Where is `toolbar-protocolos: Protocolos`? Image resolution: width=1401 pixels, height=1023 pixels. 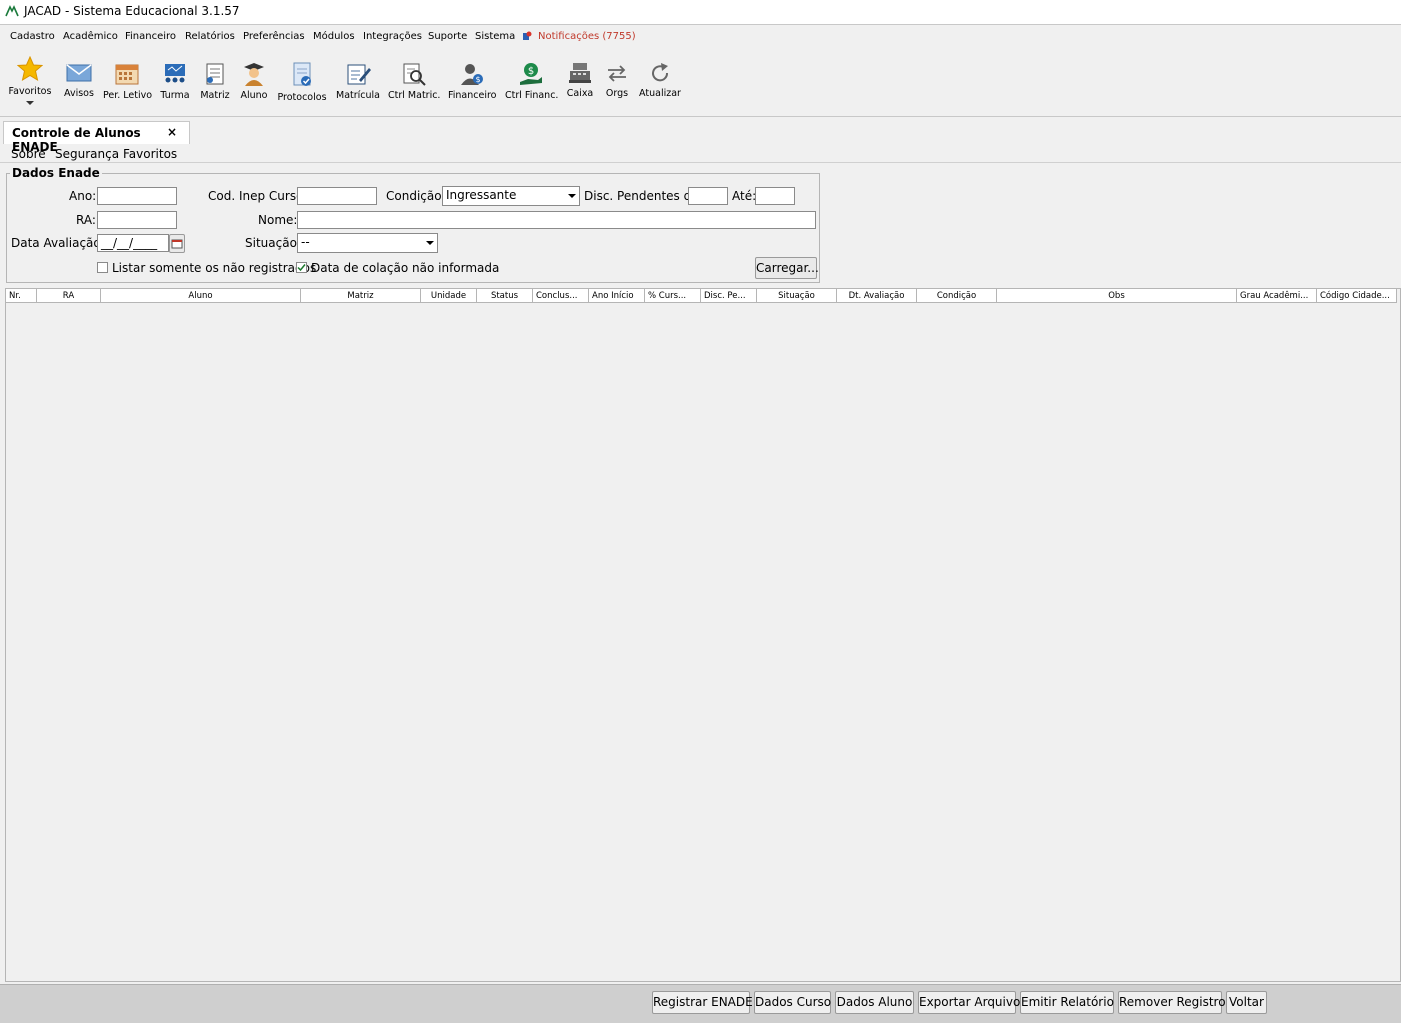 toolbar-protocolos: Protocolos is located at coordinates (302, 82).